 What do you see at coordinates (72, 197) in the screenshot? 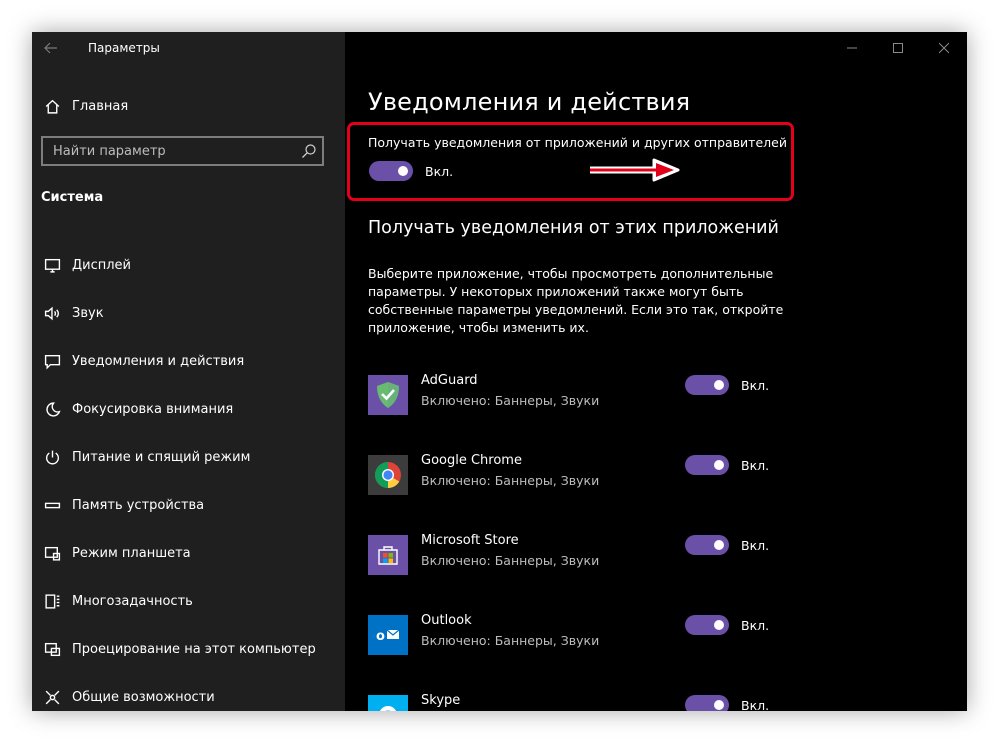
I see `sidebar-section-title: Система` at bounding box center [72, 197].